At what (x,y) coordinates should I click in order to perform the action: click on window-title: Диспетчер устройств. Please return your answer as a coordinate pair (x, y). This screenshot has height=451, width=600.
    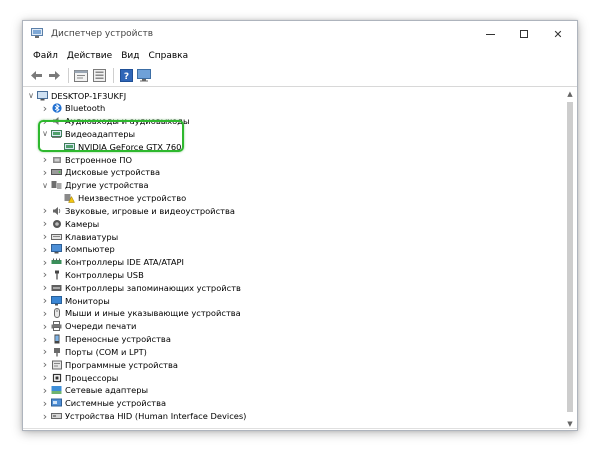
    Looking at the image, I should click on (102, 34).